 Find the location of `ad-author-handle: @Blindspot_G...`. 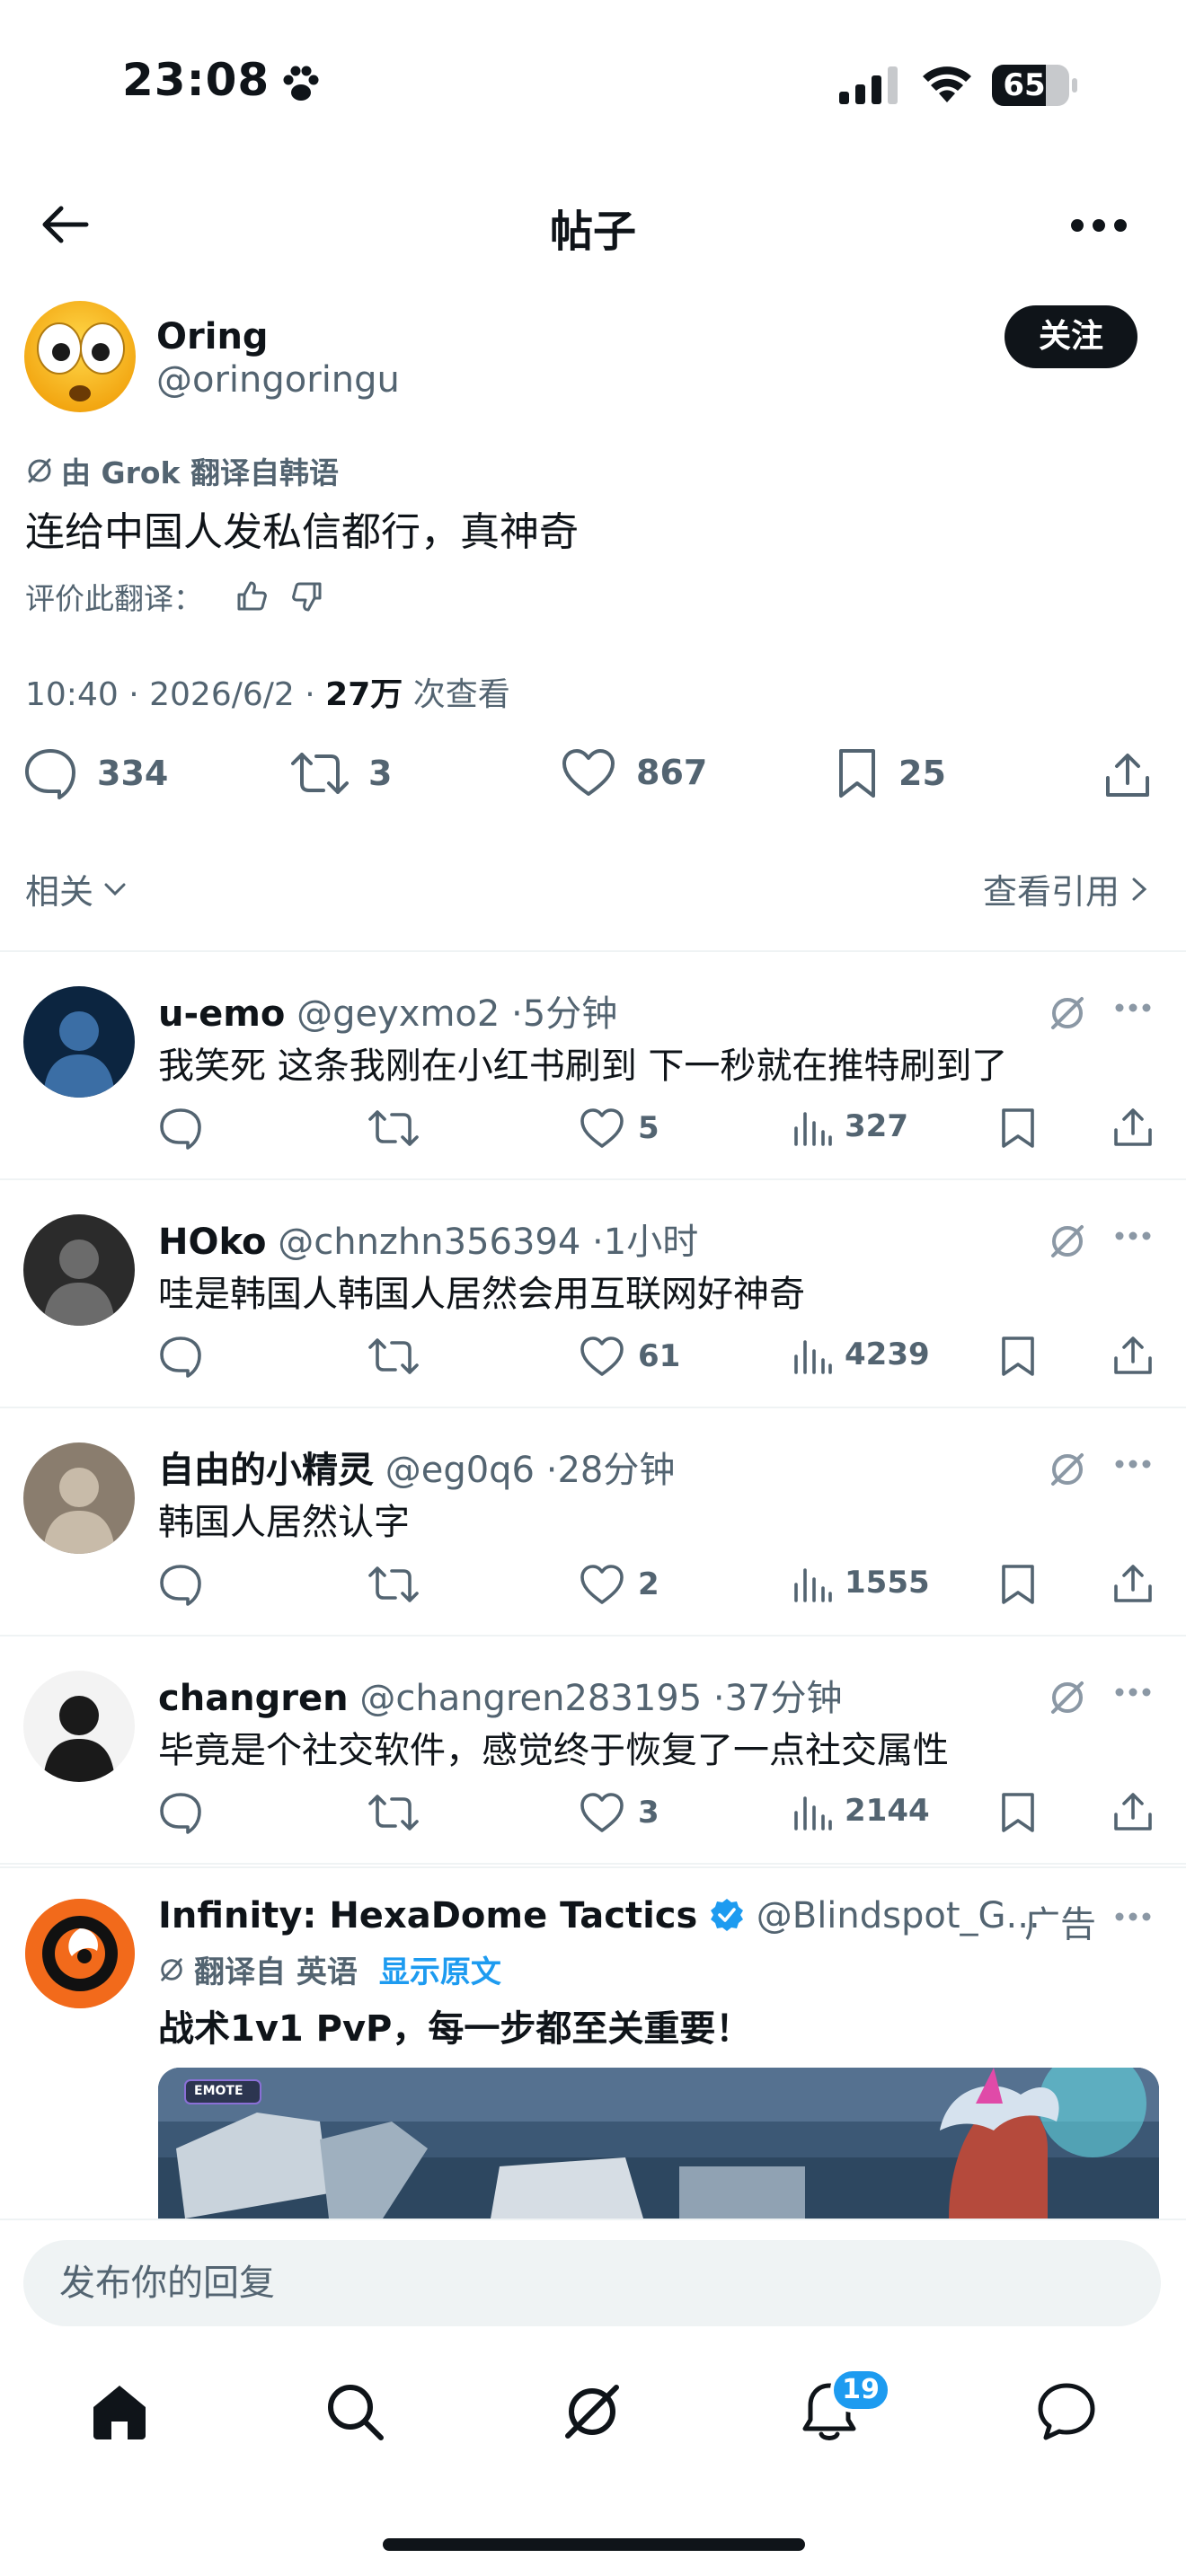

ad-author-handle: @Blindspot_G... is located at coordinates (898, 1915).